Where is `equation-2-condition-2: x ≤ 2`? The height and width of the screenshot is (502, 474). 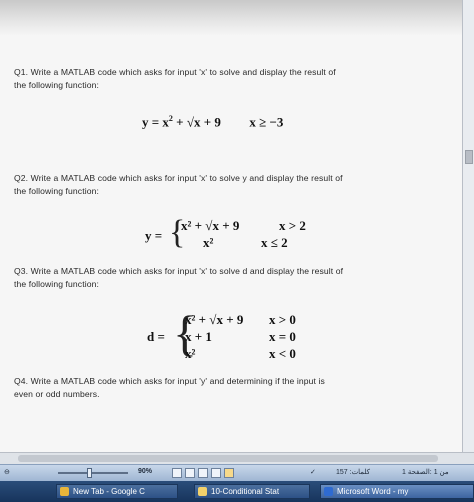
equation-2-condition-2: x ≤ 2 is located at coordinates (274, 242).